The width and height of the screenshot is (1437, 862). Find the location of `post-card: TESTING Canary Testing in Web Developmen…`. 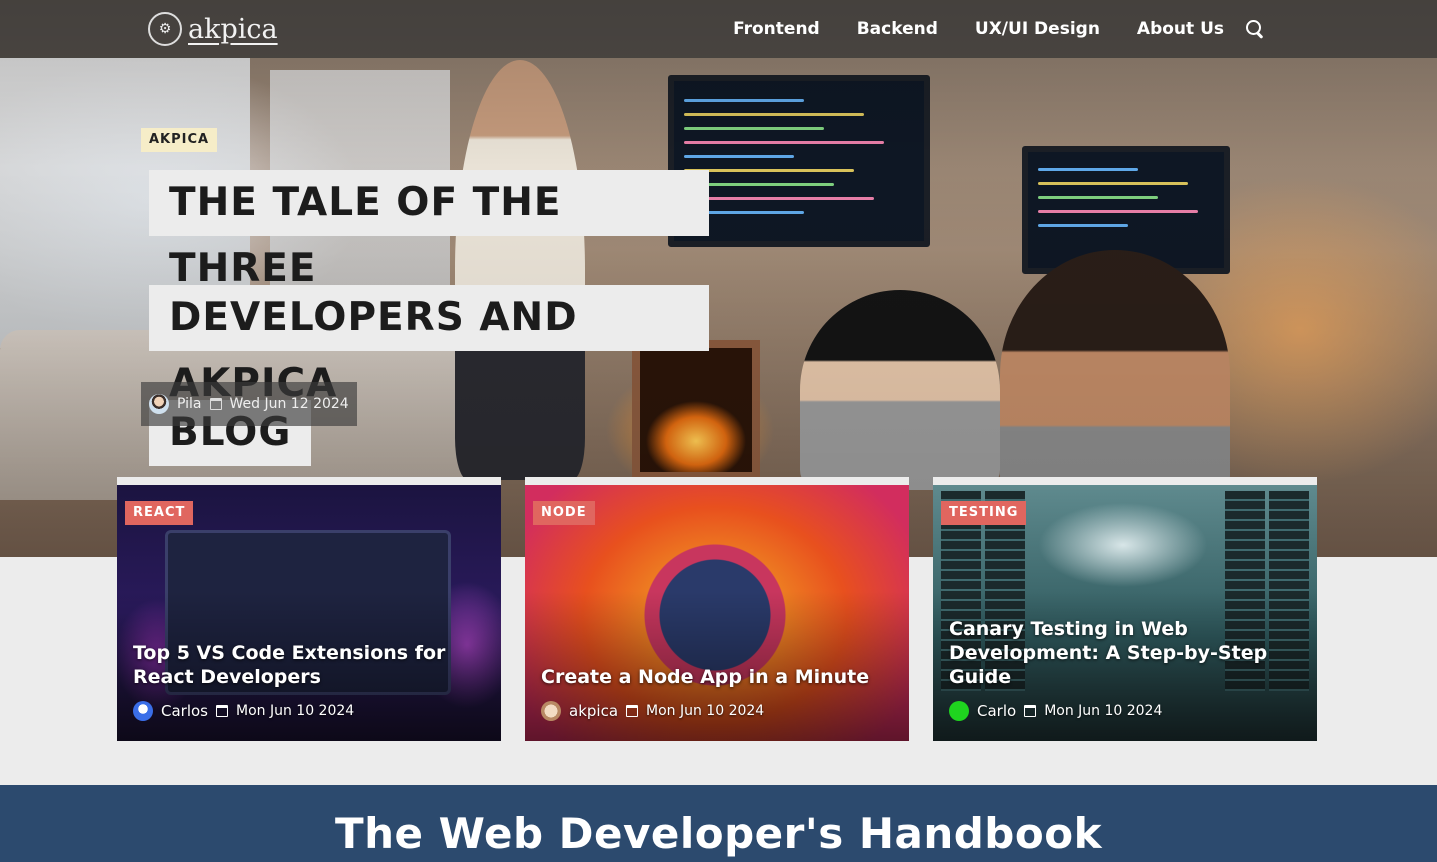

post-card: TESTING Canary Testing in Web Developmen… is located at coordinates (1125, 609).